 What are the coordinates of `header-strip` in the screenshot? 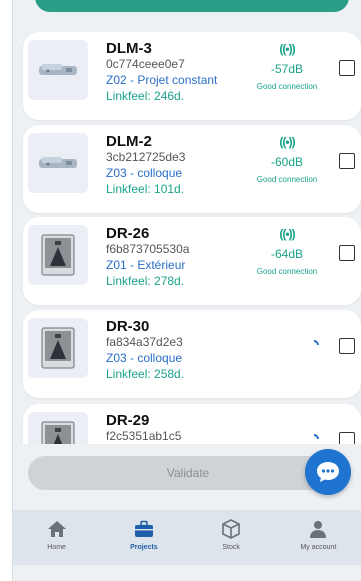 It's located at (192, 6).